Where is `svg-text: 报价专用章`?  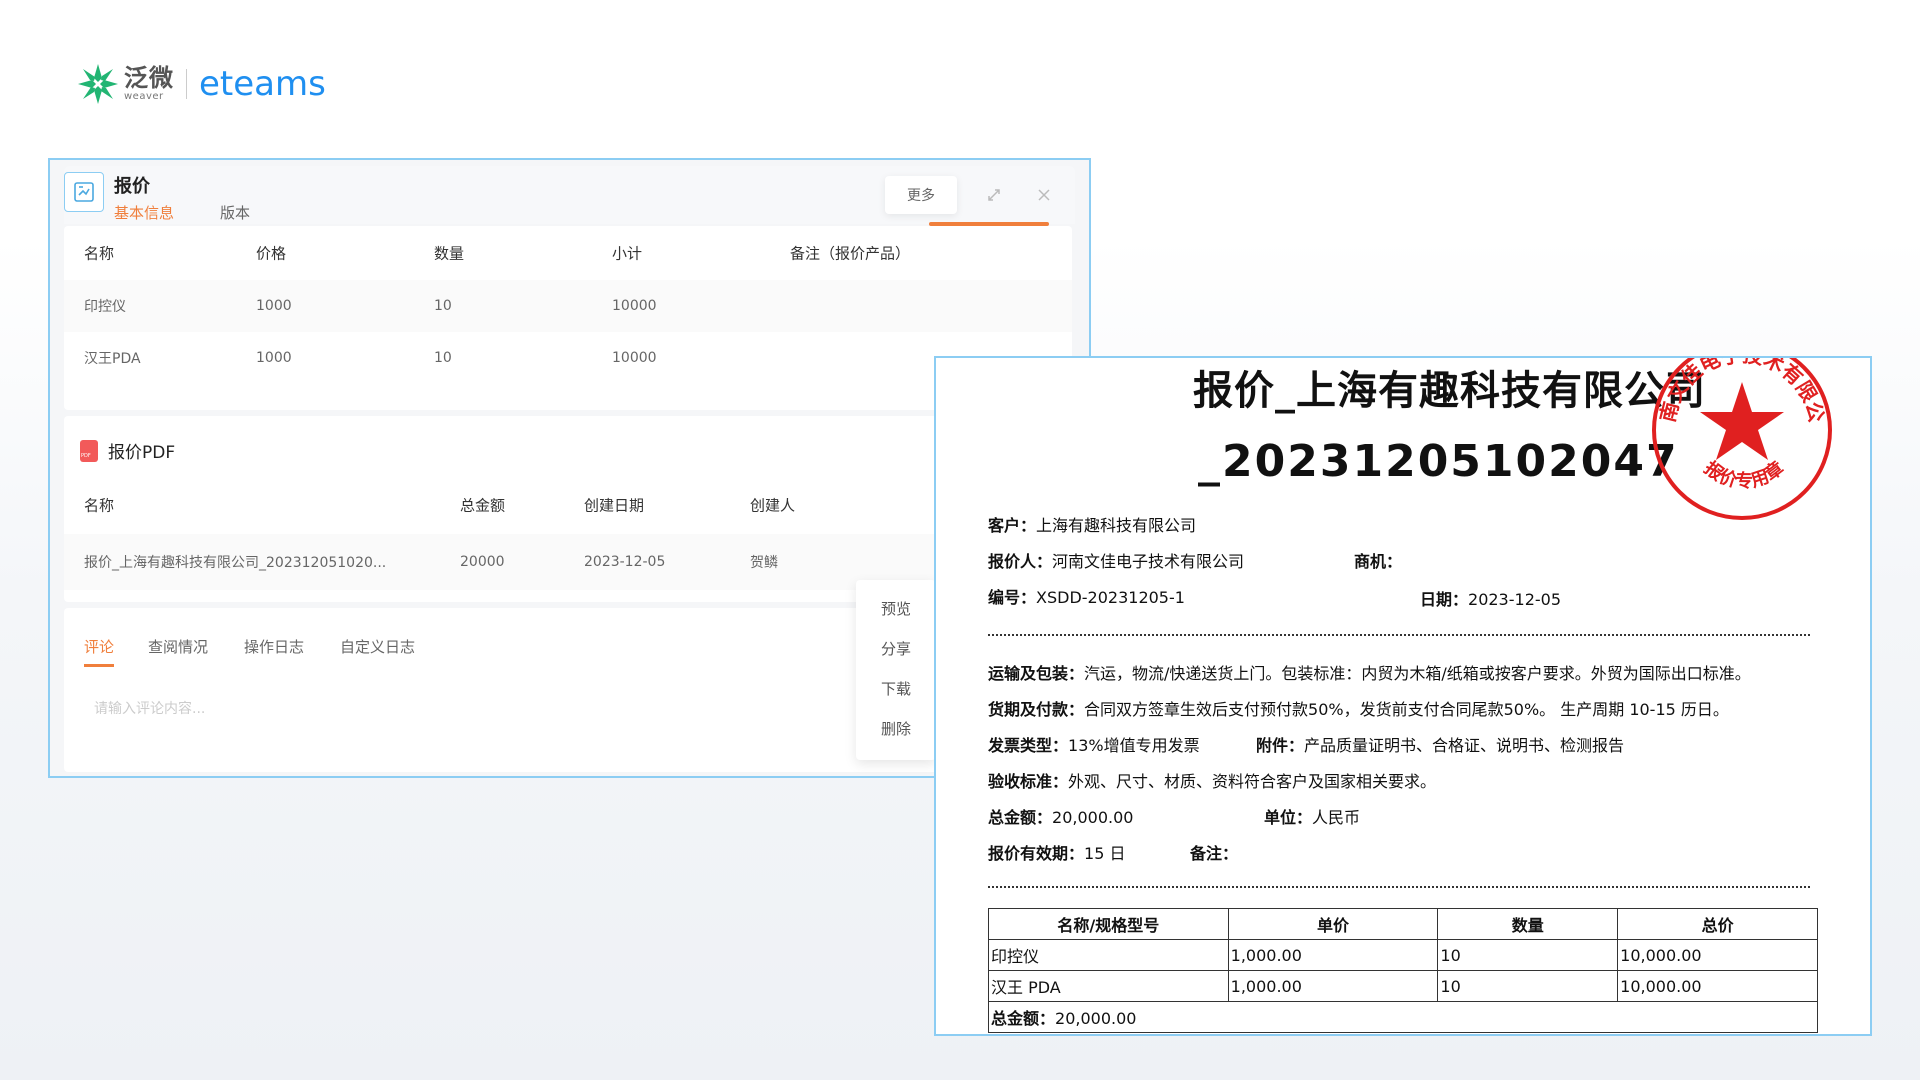
svg-text: 报价专用章 is located at coordinates (1744, 474).